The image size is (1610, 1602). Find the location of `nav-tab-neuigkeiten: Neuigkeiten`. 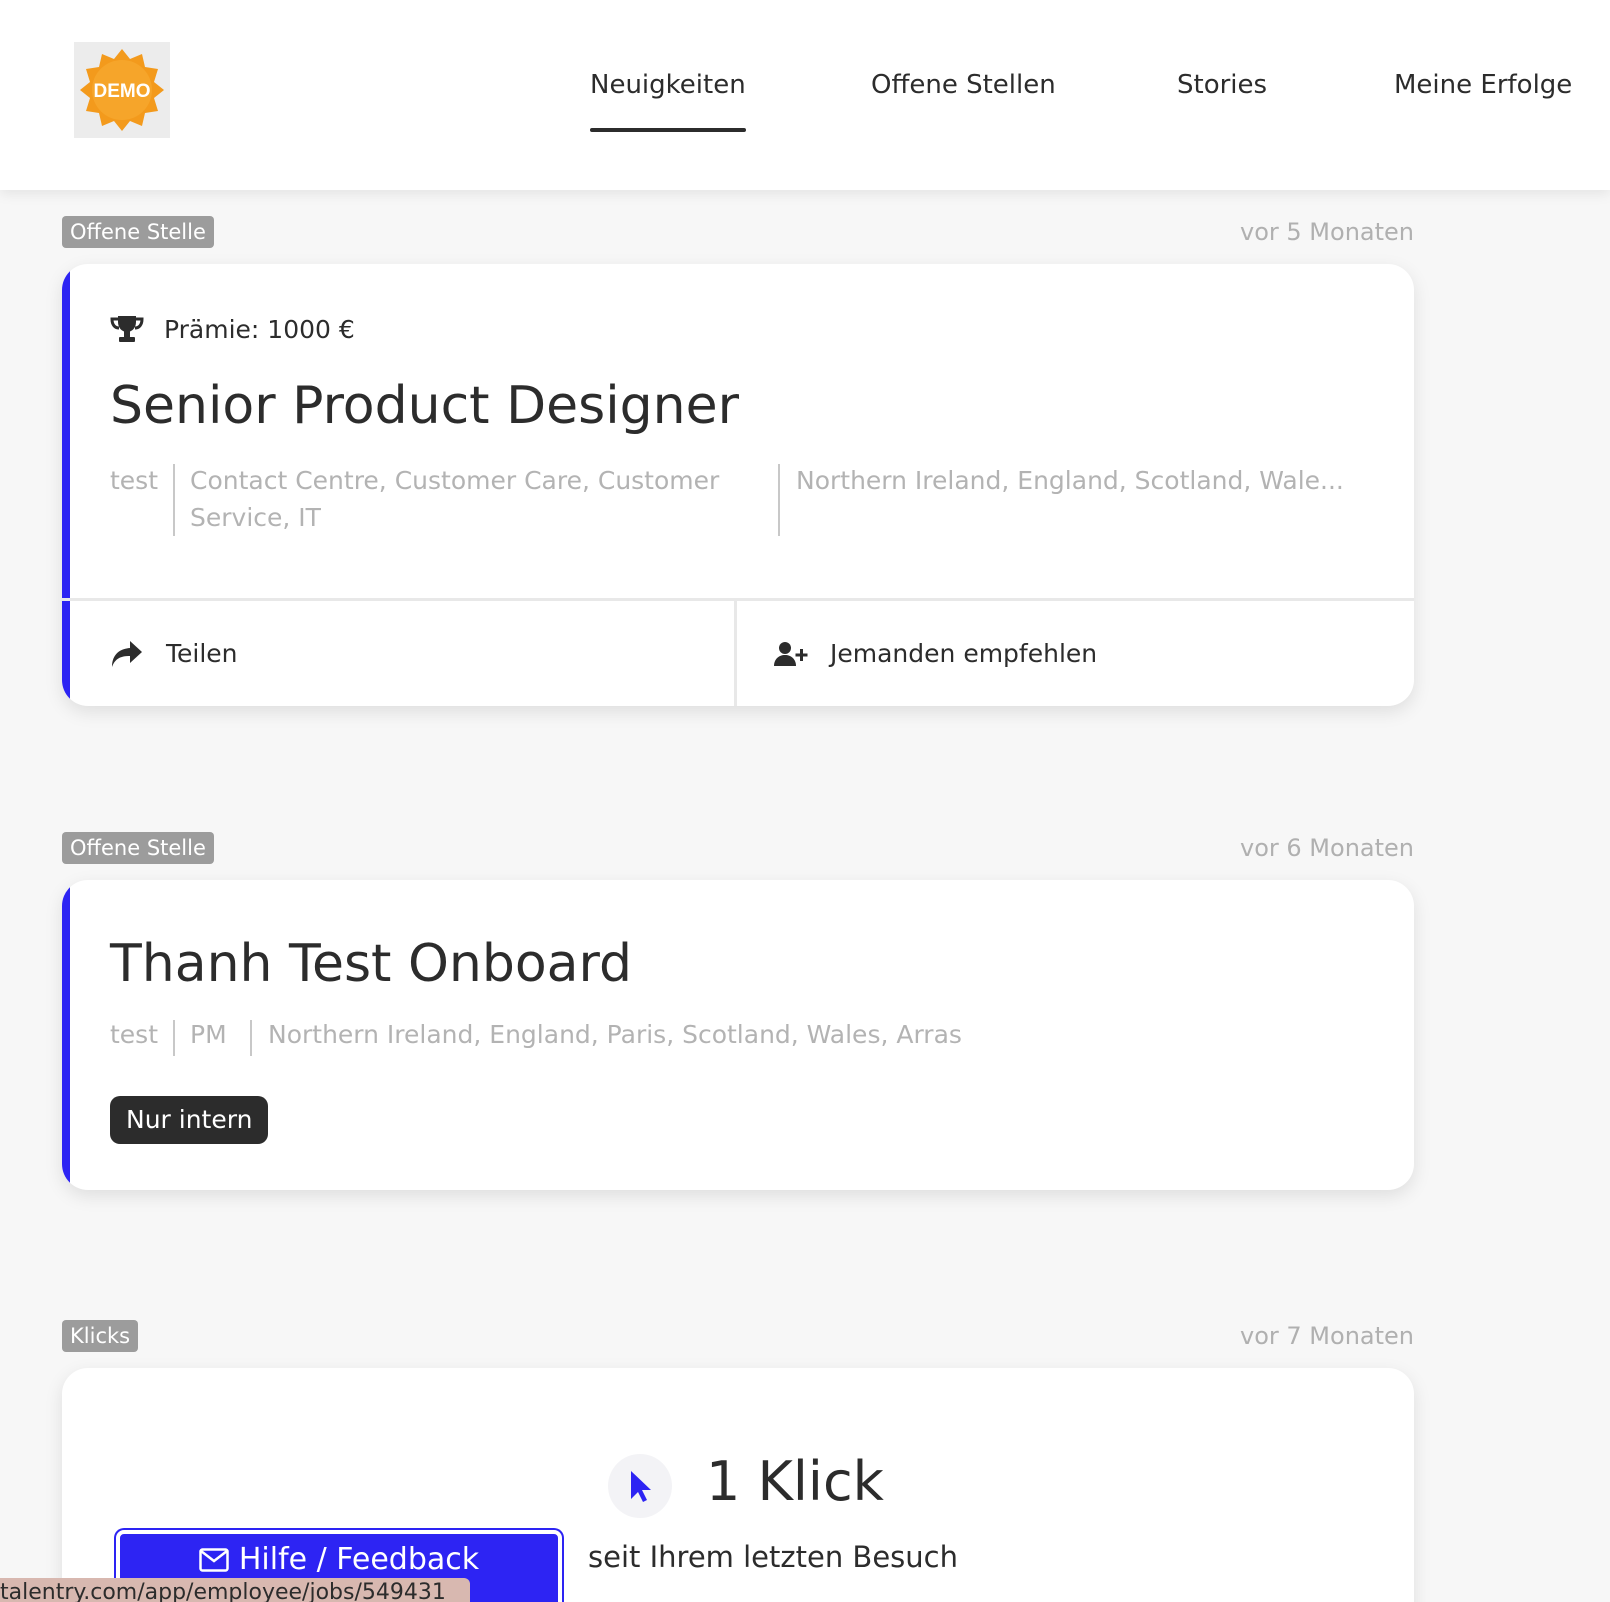

nav-tab-neuigkeiten: Neuigkeiten is located at coordinates (668, 101).